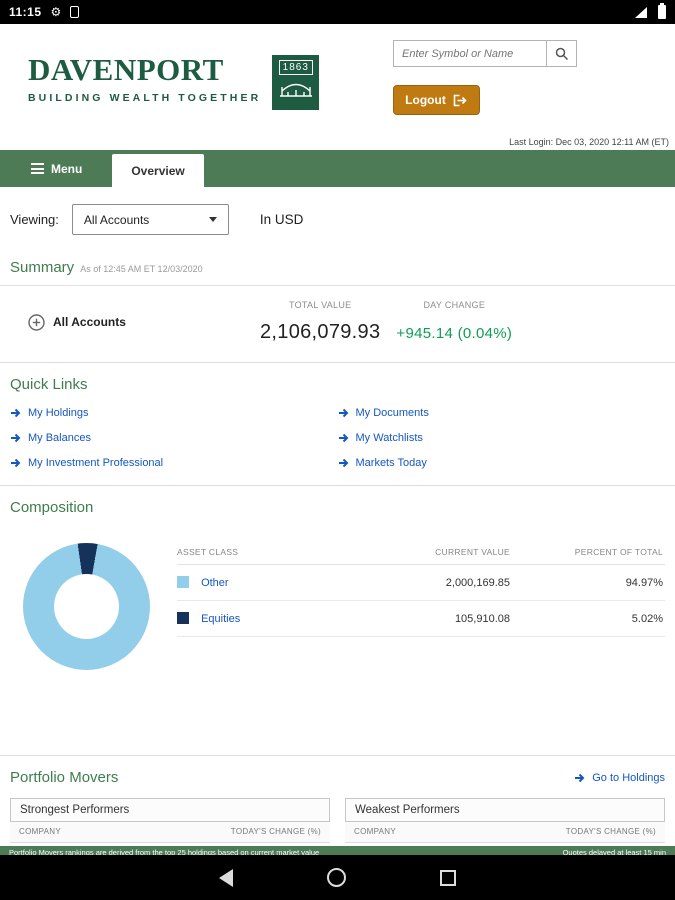 The width and height of the screenshot is (675, 900). What do you see at coordinates (170, 810) in the screenshot?
I see `strongest-performers-title: Strongest Performers` at bounding box center [170, 810].